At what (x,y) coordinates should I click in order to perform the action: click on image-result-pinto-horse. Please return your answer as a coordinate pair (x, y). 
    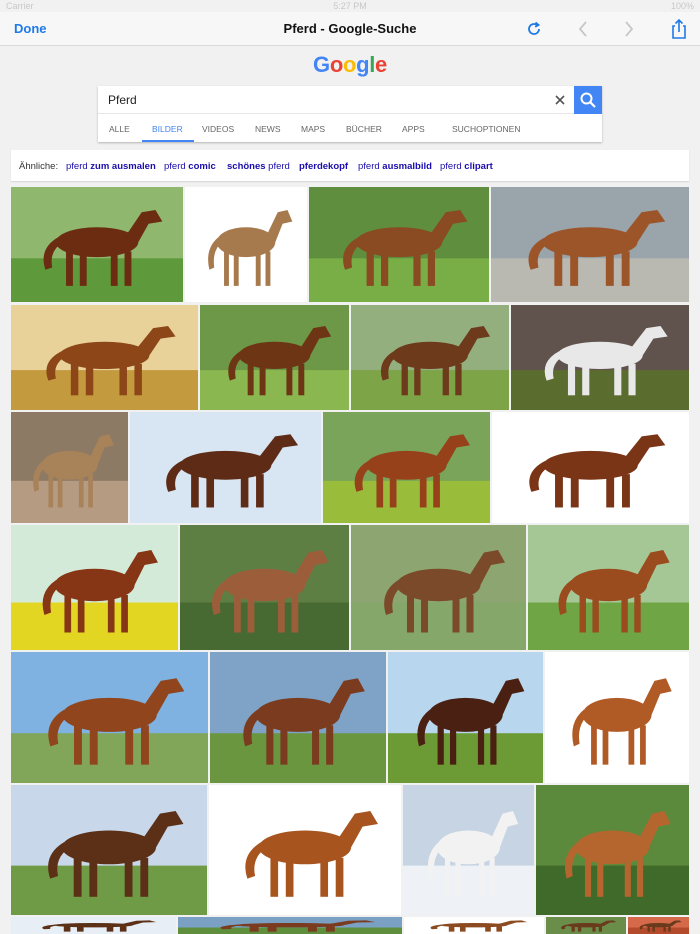
    Looking at the image, I should click on (438, 587).